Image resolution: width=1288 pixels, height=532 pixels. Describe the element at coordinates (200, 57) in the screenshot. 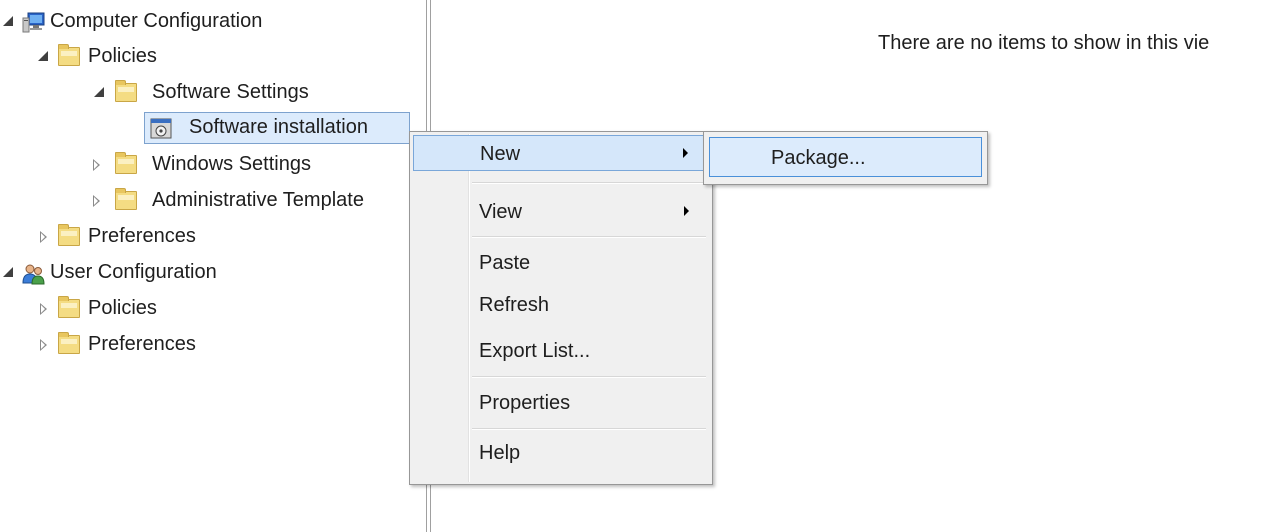

I see `tree-node-policies: Policies` at that location.